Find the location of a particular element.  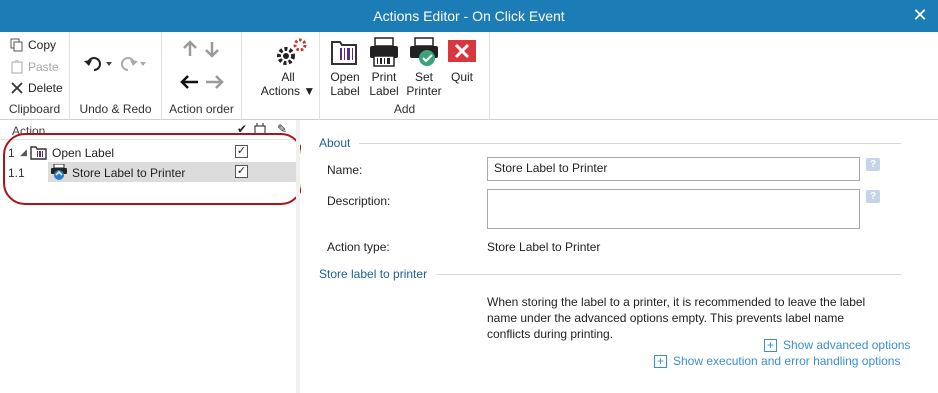

copy-button: Copy is located at coordinates (33, 45).